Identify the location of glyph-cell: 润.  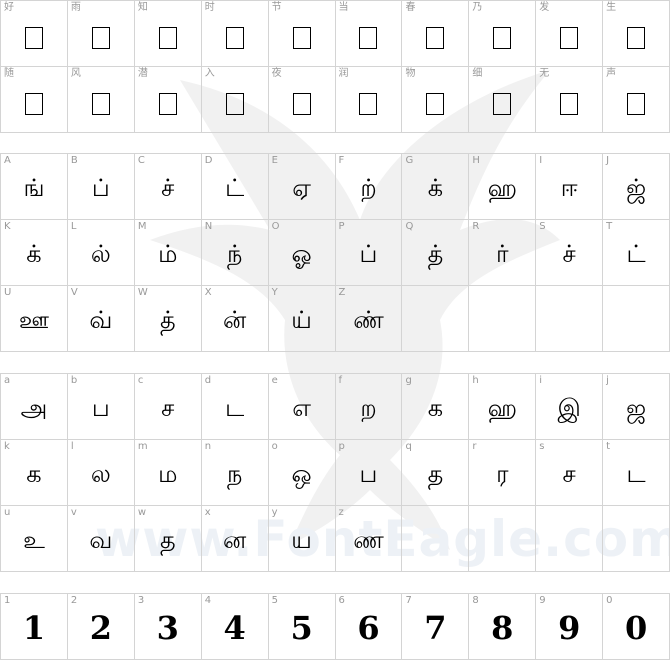
(369, 100).